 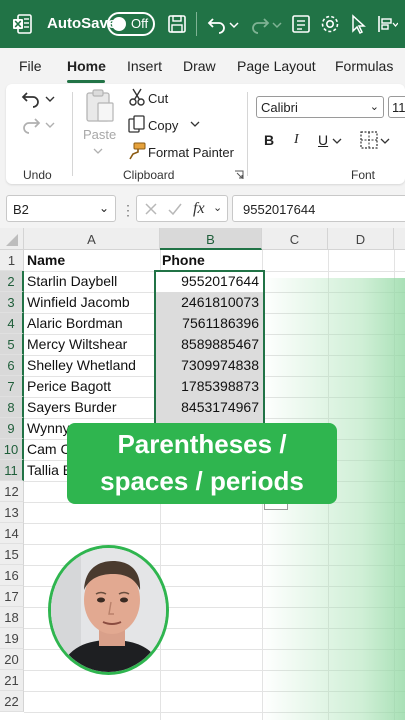 I want to click on tab-home: Home, so click(x=86, y=66).